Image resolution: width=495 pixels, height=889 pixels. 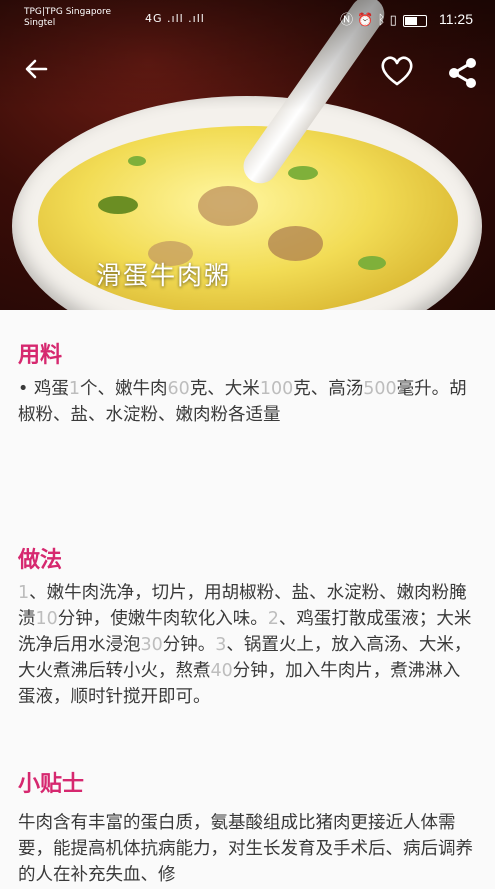 I want to click on back-arrow-icon, so click(x=36, y=72).